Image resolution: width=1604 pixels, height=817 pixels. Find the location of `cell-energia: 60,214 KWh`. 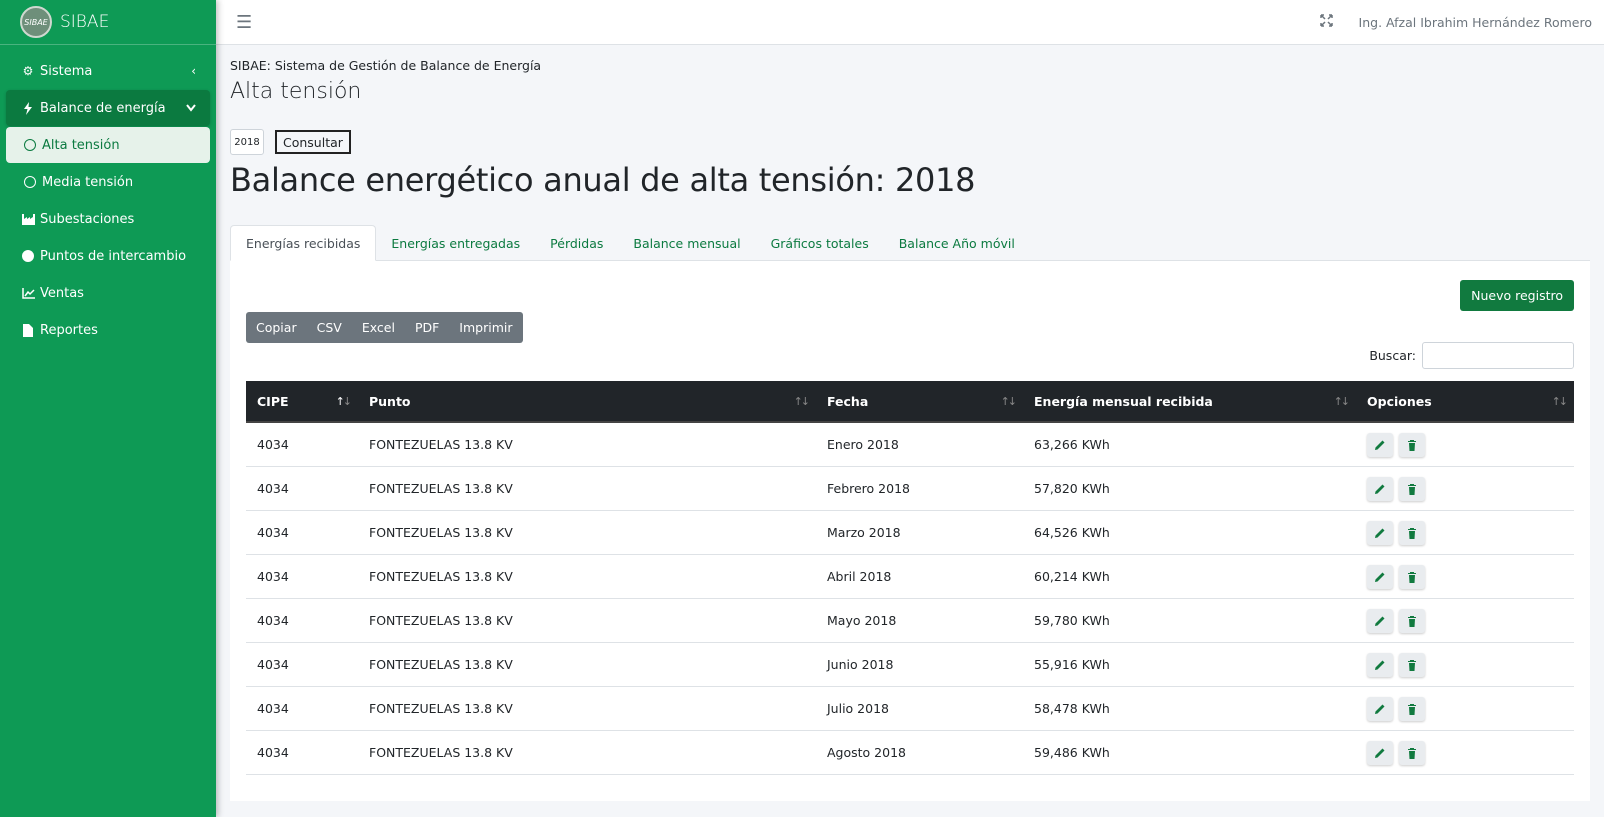

cell-energia: 60,214 KWh is located at coordinates (1072, 576).